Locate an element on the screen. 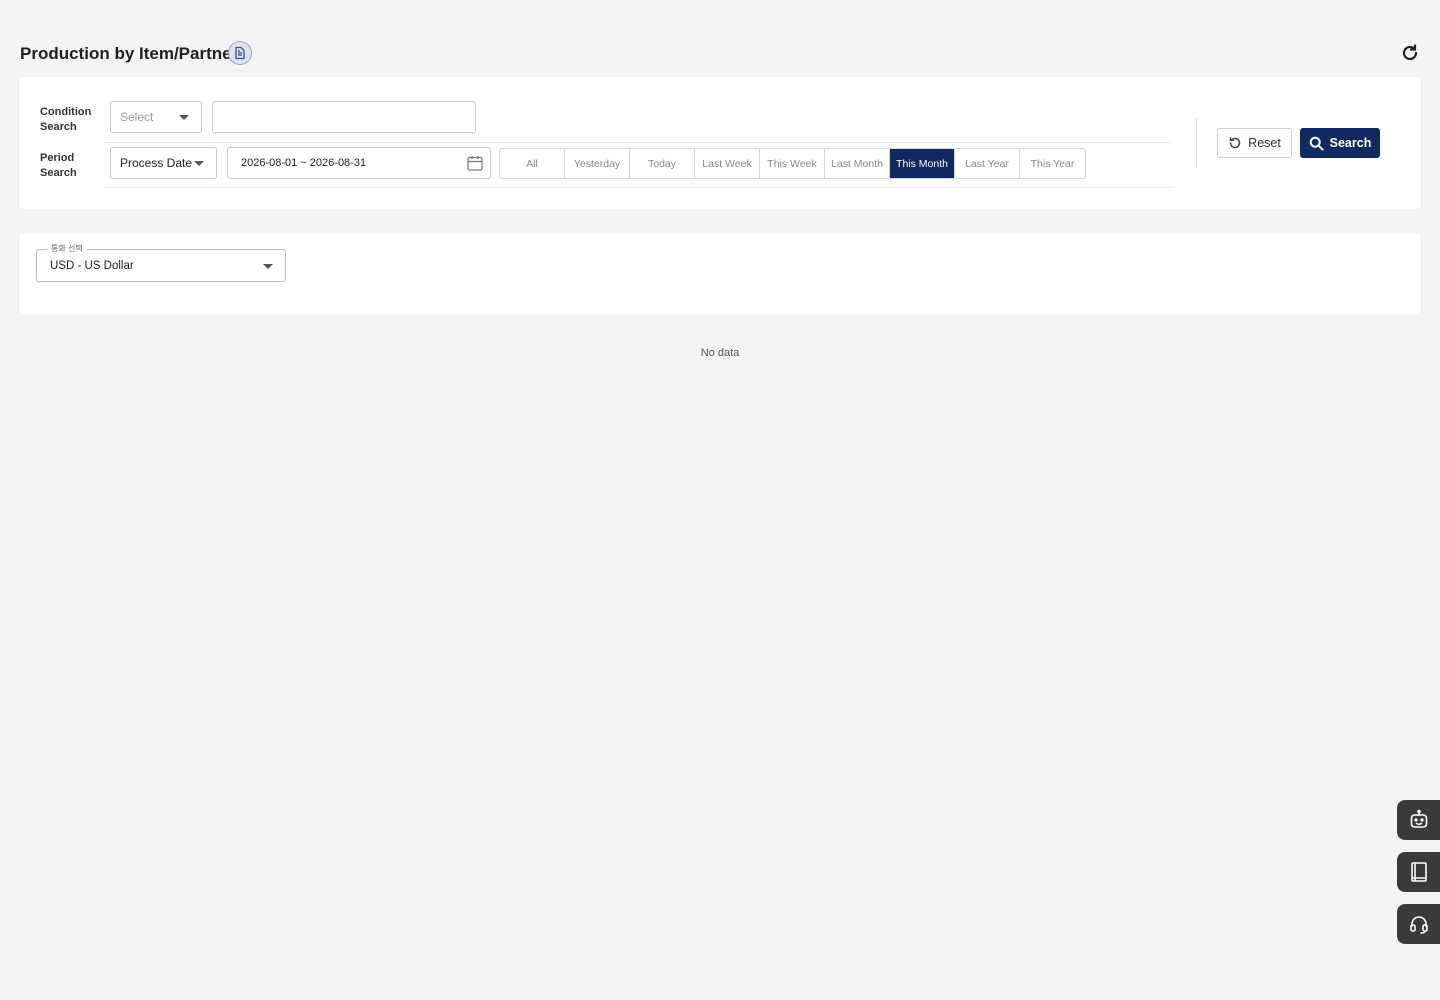 This screenshot has height=1000, width=1440. period-all-button: All is located at coordinates (532, 163).